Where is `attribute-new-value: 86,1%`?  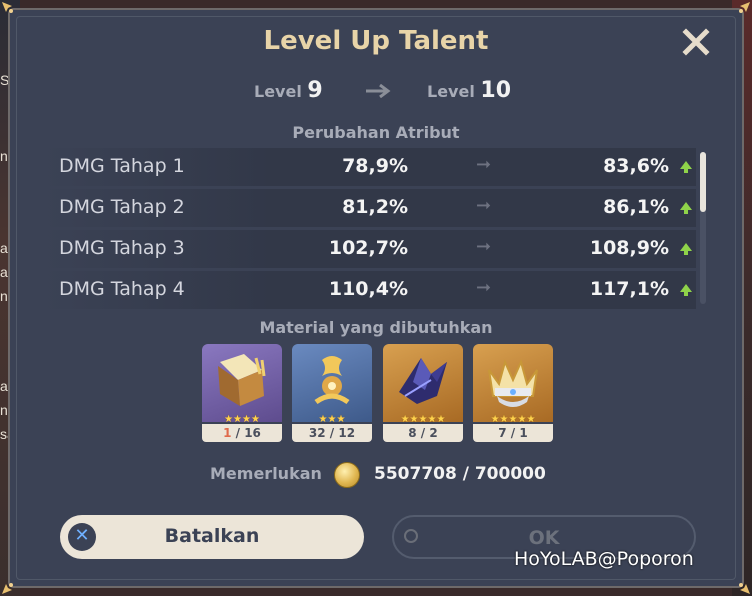
attribute-new-value: 86,1% is located at coordinates (636, 207).